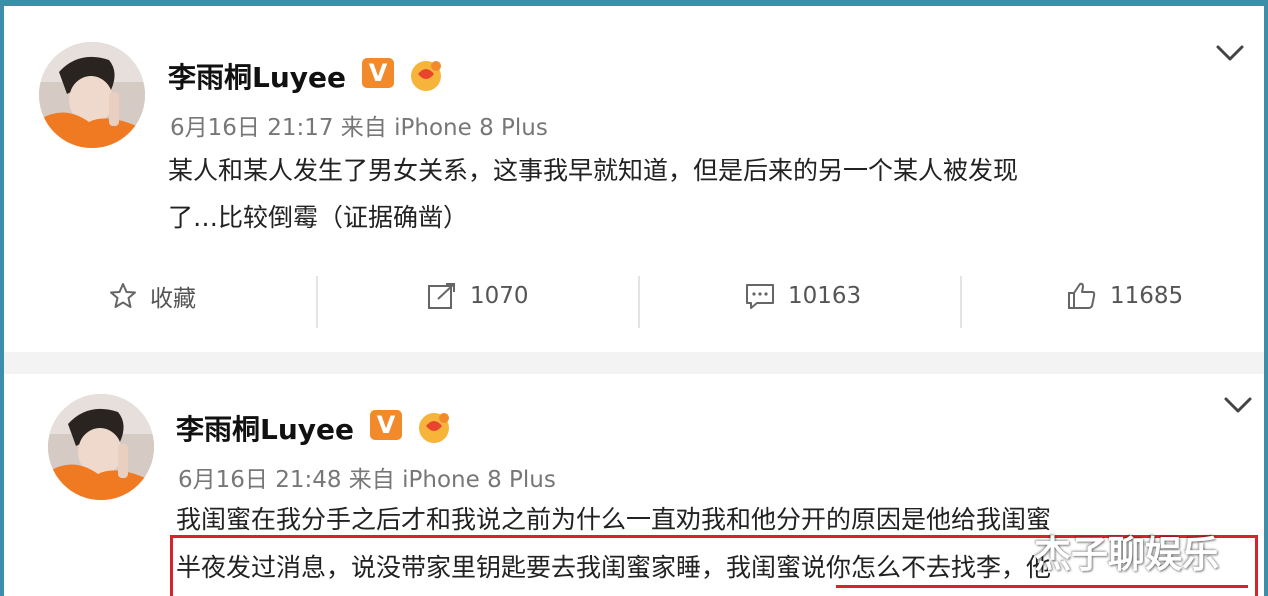 This screenshot has height=596, width=1268. I want to click on post-meta: 6月16日 21:17 来自 iPhone 8 Plus, so click(359, 128).